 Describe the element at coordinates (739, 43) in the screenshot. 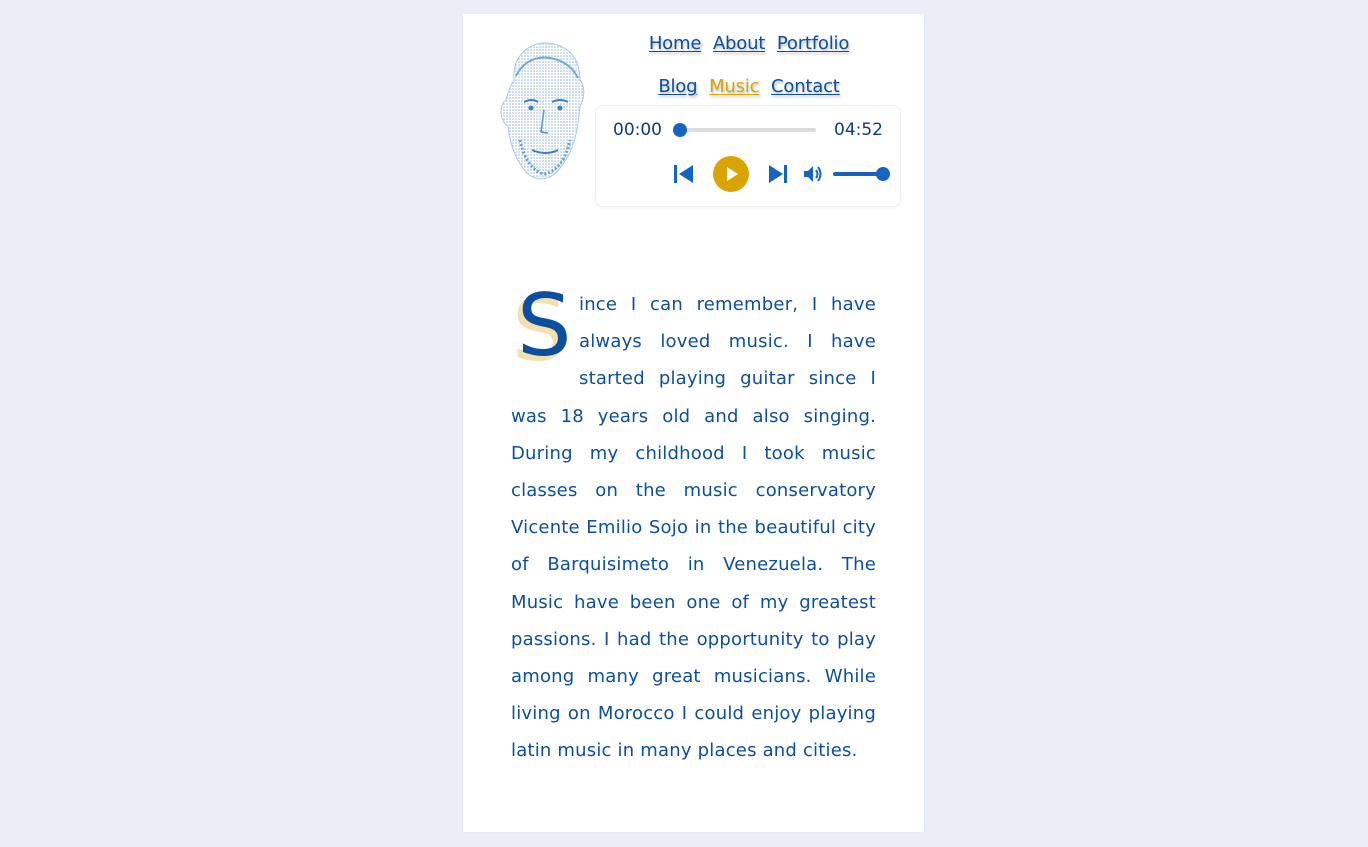

I see `nav-link-about: About` at that location.